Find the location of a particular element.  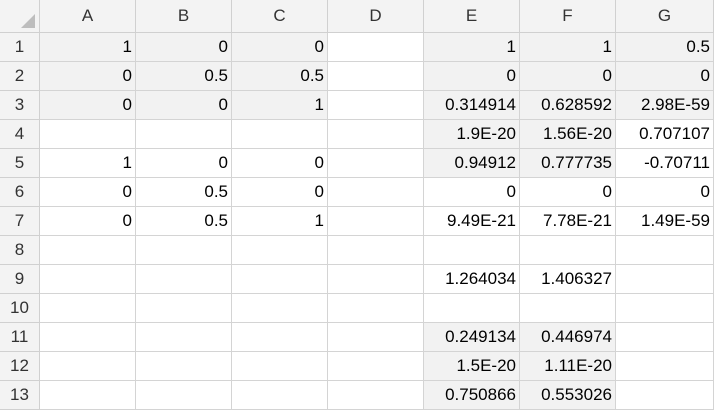

cell-e2: 0 is located at coordinates (472, 76).